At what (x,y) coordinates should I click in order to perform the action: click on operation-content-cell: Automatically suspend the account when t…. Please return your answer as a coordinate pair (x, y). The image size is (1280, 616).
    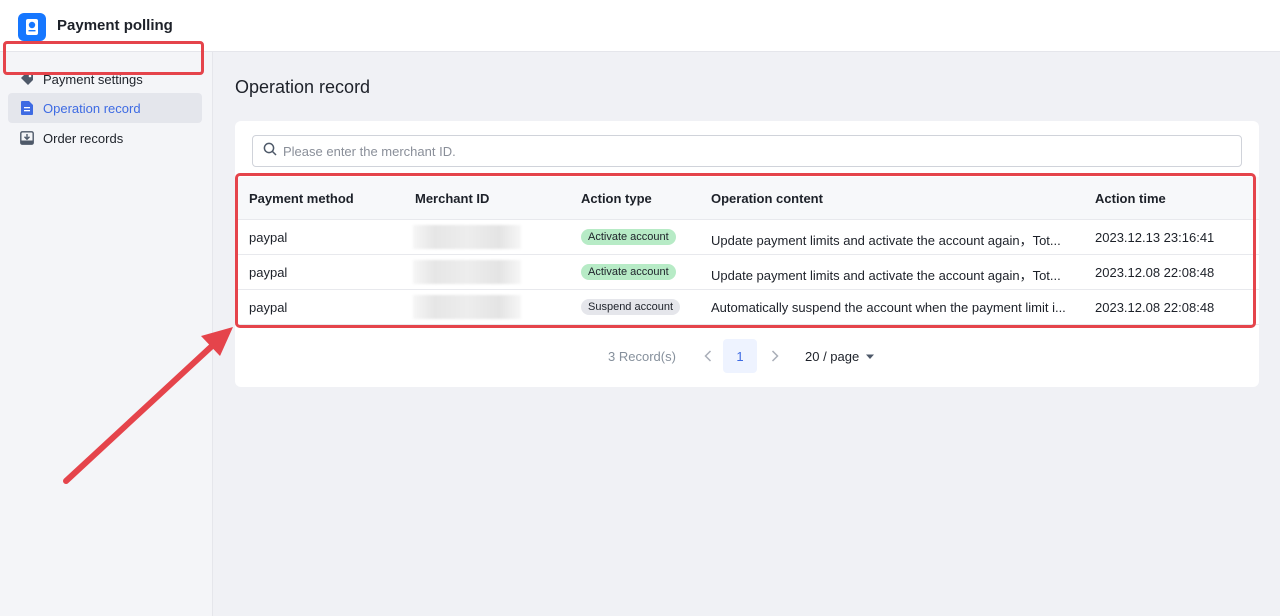
    Looking at the image, I should click on (888, 307).